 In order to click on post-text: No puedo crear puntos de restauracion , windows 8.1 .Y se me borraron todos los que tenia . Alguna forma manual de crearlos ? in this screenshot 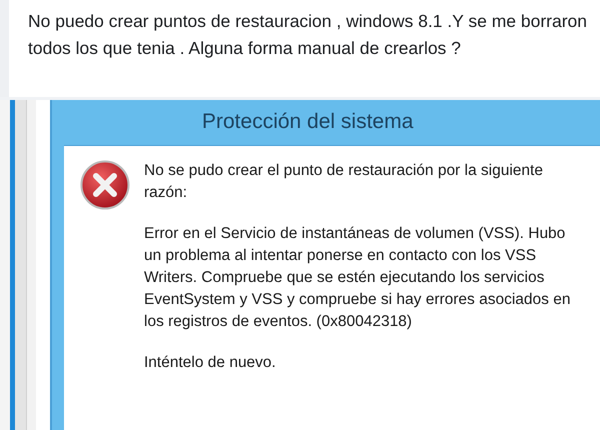, I will do `click(308, 35)`.